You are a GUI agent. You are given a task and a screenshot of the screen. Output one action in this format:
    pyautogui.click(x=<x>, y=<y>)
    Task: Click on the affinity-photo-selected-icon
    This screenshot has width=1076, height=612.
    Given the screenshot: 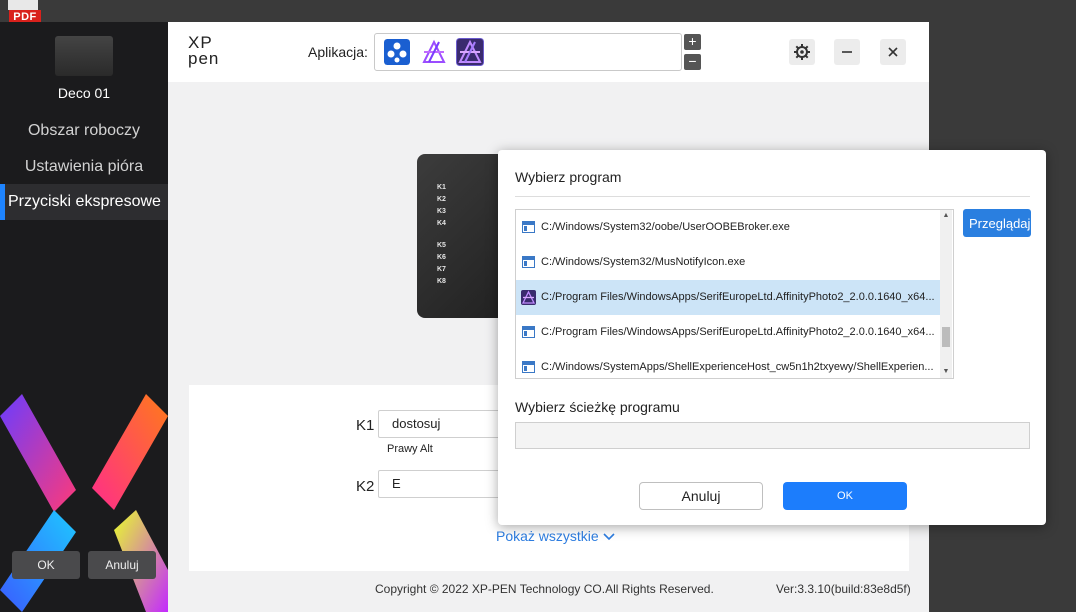 What is the action you would take?
    pyautogui.click(x=470, y=52)
    